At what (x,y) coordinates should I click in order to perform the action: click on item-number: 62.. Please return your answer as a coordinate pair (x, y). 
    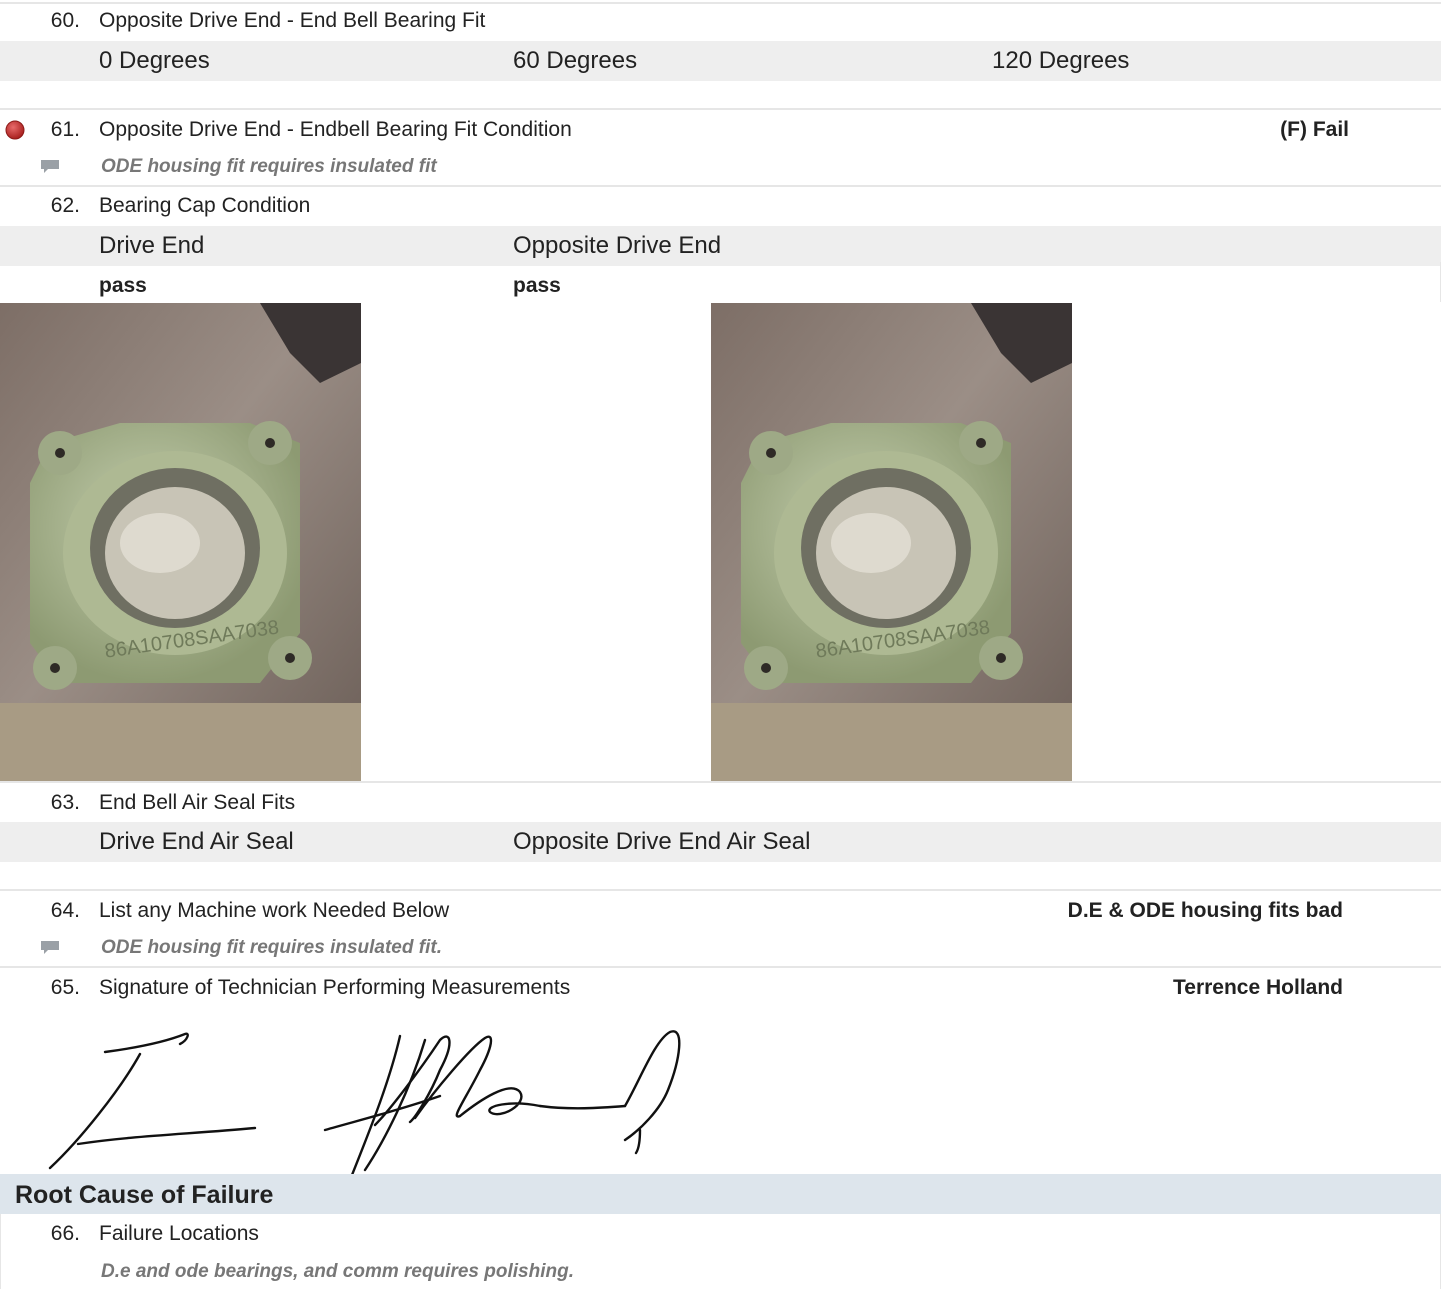
    Looking at the image, I should click on (65, 205).